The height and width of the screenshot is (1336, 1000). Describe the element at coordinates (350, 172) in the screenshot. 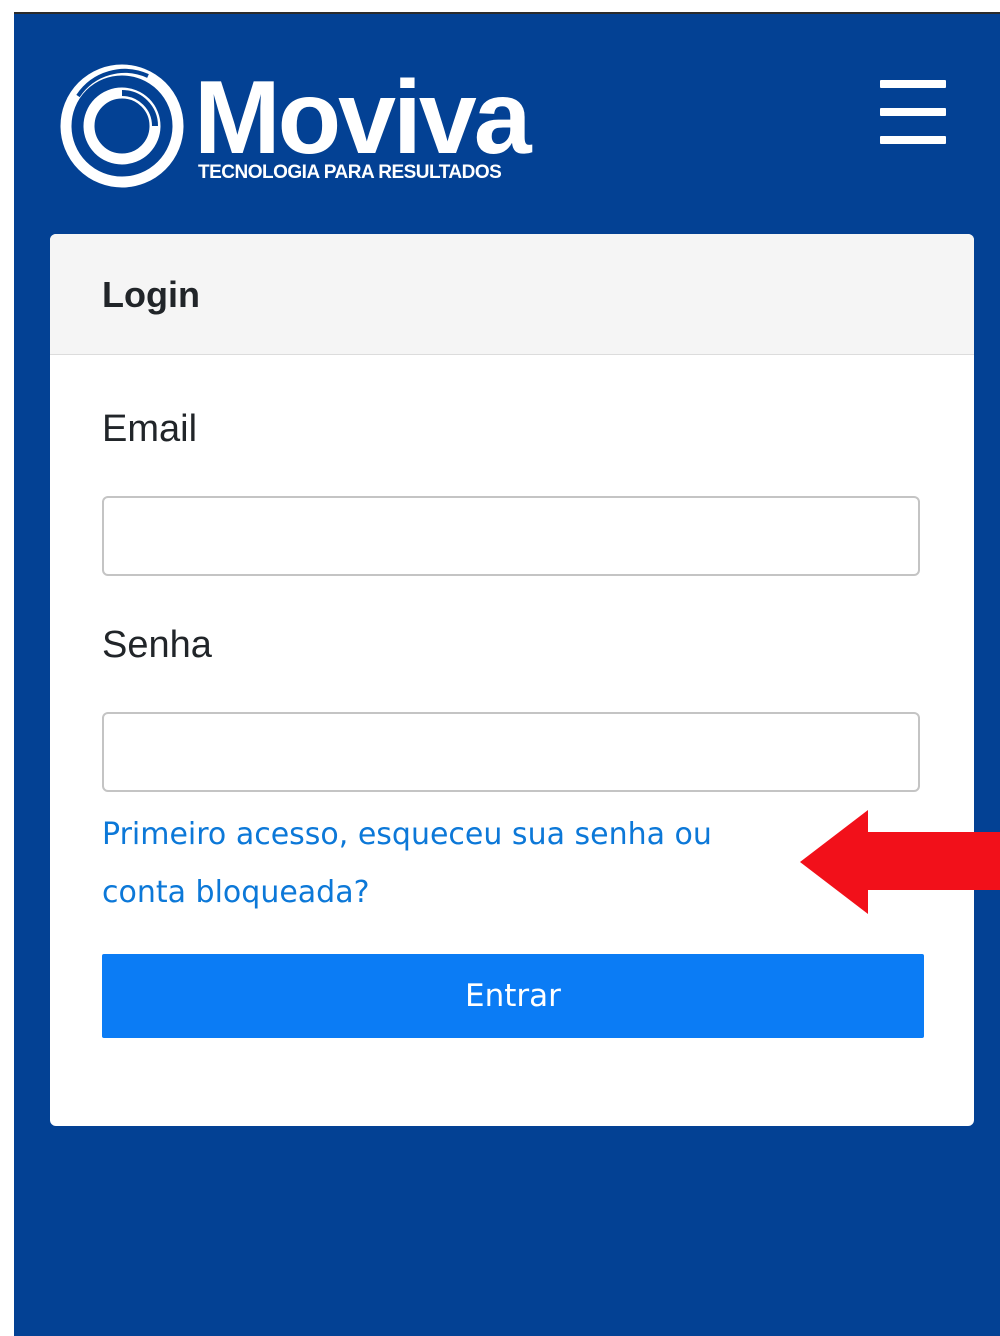

I see `brand-tagline: TECNOLOGIA PARA RESULTADOS` at that location.